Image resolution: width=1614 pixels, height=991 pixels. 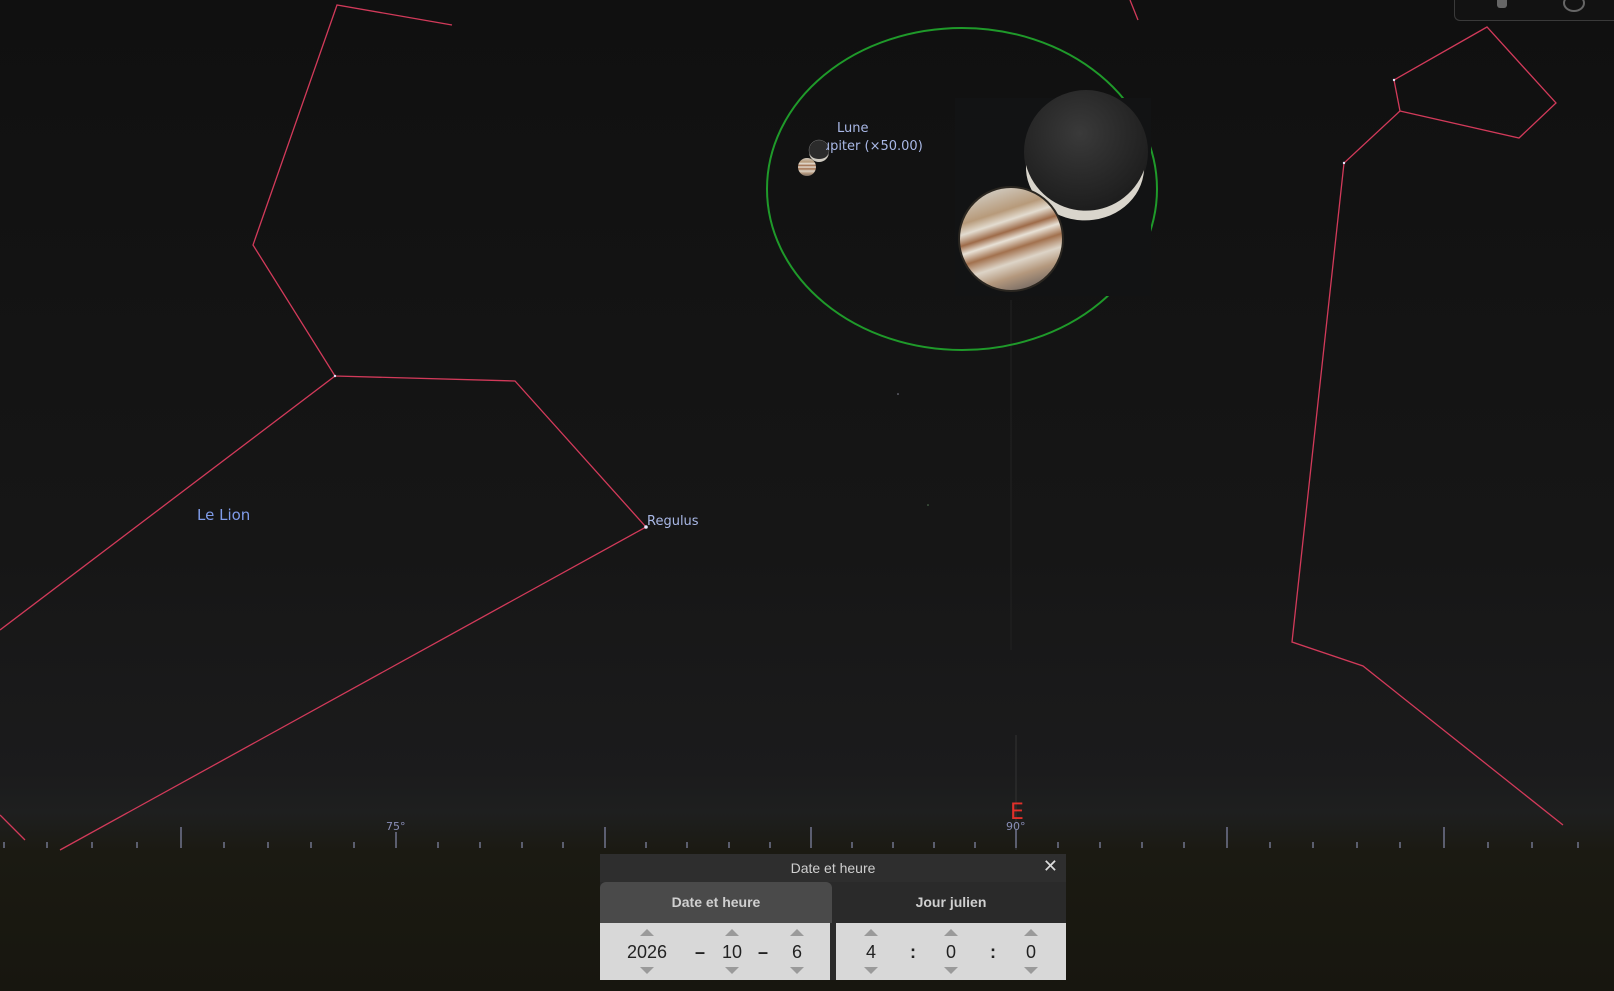 I want to click on day-up-arrow-icon, so click(x=797, y=932).